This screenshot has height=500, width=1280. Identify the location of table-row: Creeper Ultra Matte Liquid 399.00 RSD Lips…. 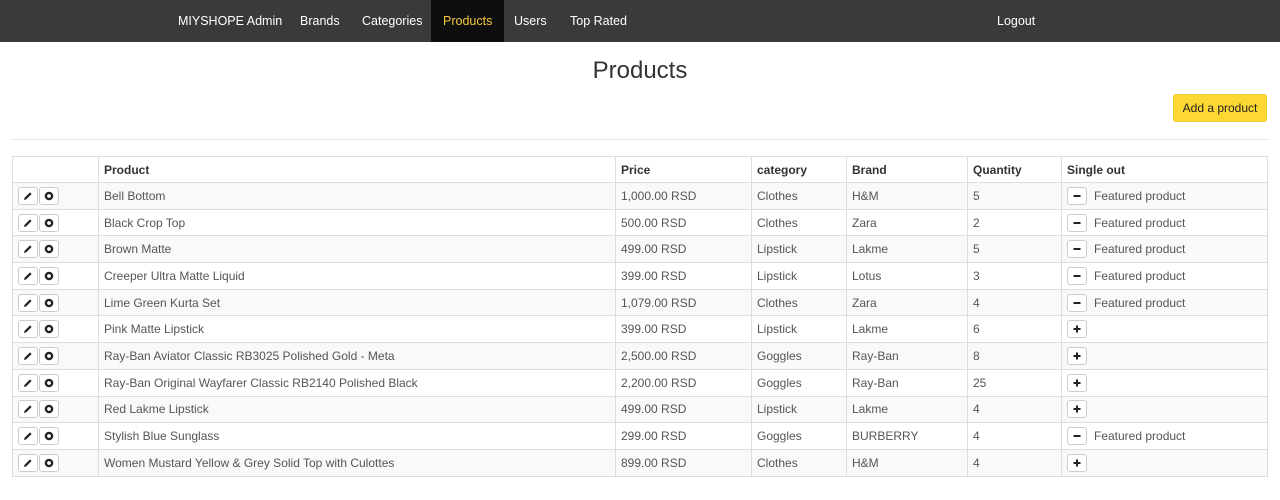
(640, 276).